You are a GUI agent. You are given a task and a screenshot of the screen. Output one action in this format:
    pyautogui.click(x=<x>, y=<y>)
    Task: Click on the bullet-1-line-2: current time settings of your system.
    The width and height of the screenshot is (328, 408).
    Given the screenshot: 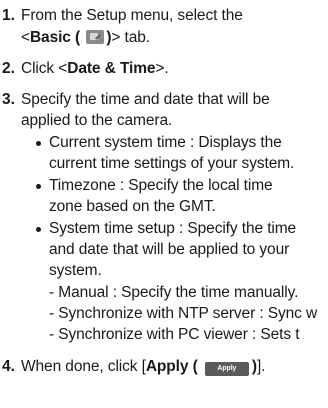 What is the action you would take?
    pyautogui.click(x=172, y=163)
    